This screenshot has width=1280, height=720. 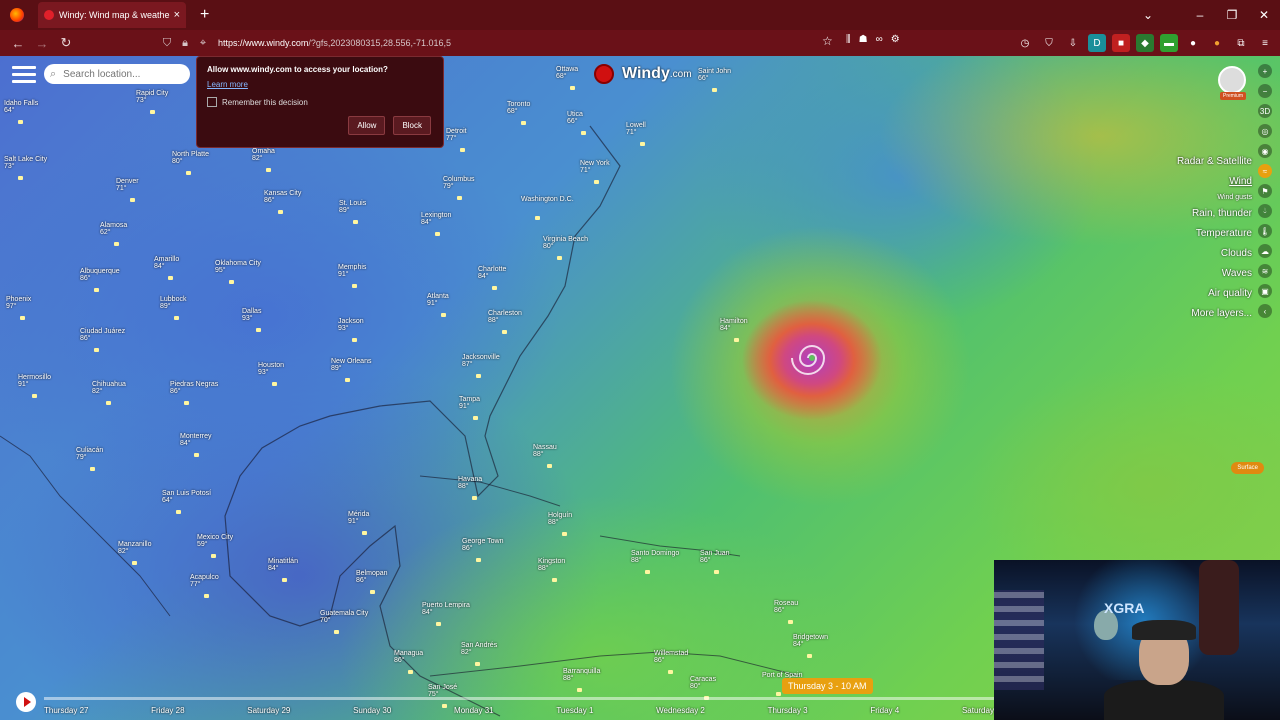 What do you see at coordinates (788, 710) in the screenshot?
I see `timeline-day: Thursday 3` at bounding box center [788, 710].